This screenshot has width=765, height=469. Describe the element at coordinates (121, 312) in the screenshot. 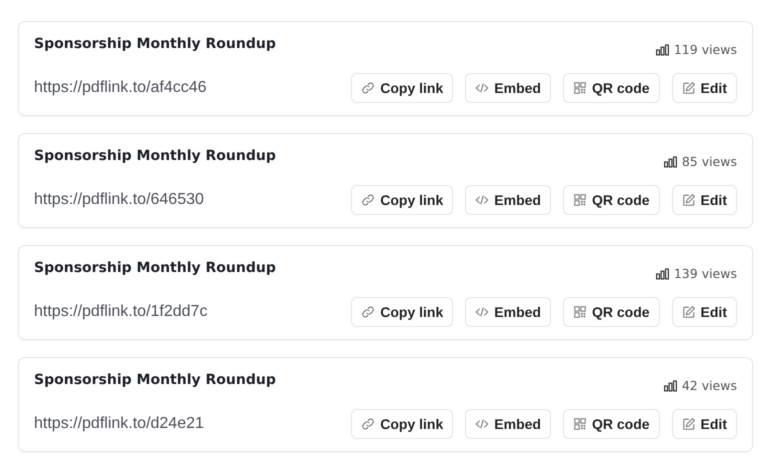

I see `share-url: https://pdflink.to/1f2dd7c` at that location.